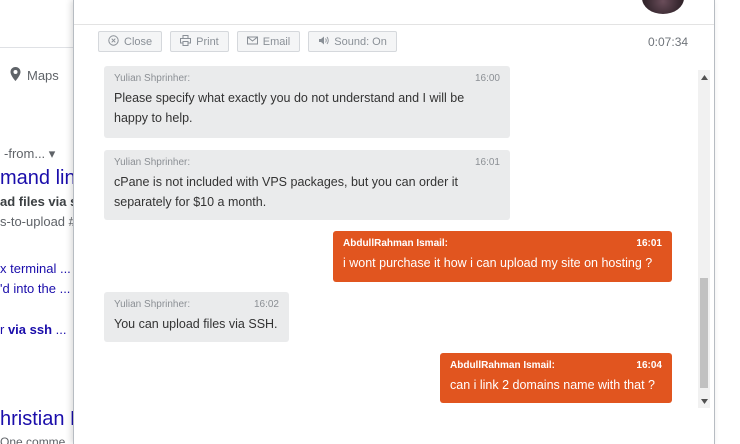 The image size is (740, 444). What do you see at coordinates (266, 304) in the screenshot?
I see `message-time: 16:02` at bounding box center [266, 304].